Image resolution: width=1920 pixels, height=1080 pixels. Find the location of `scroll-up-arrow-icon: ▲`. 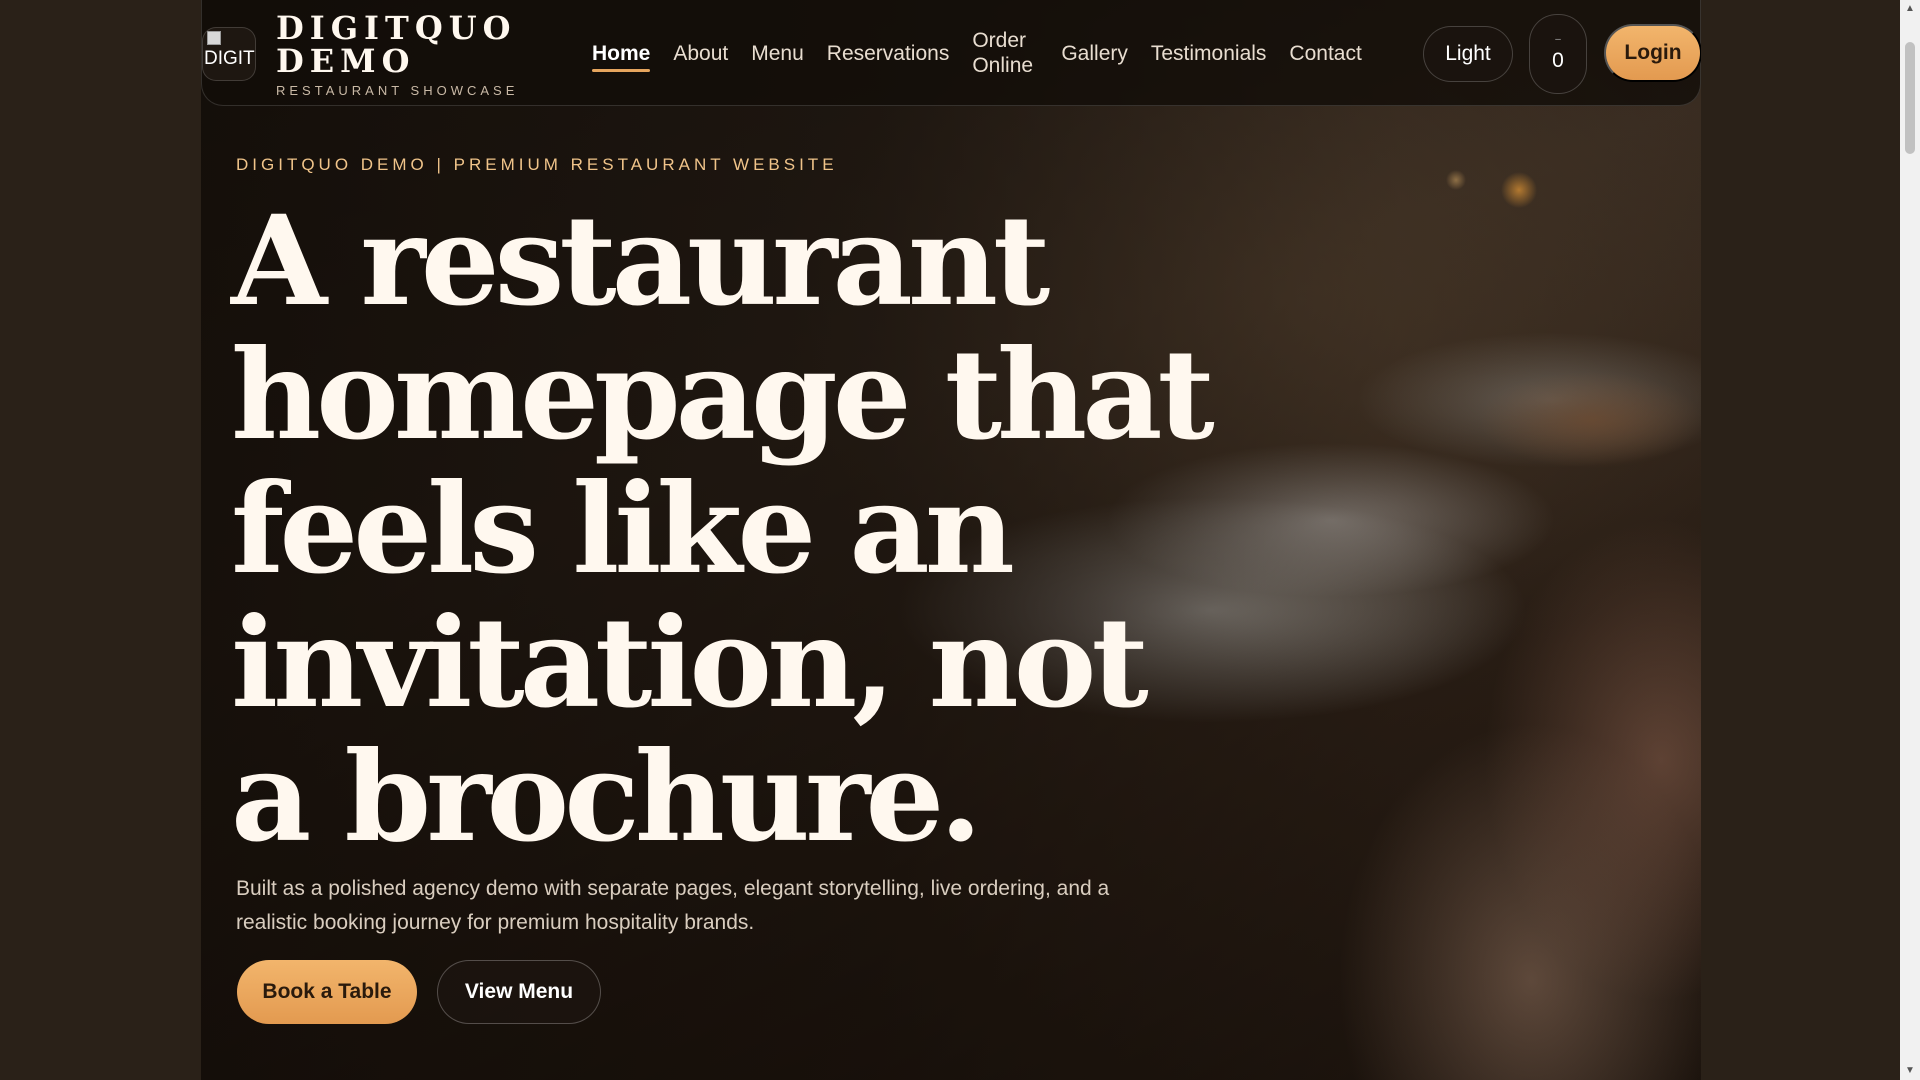

scroll-up-arrow-icon: ▲ is located at coordinates (1910, 9).